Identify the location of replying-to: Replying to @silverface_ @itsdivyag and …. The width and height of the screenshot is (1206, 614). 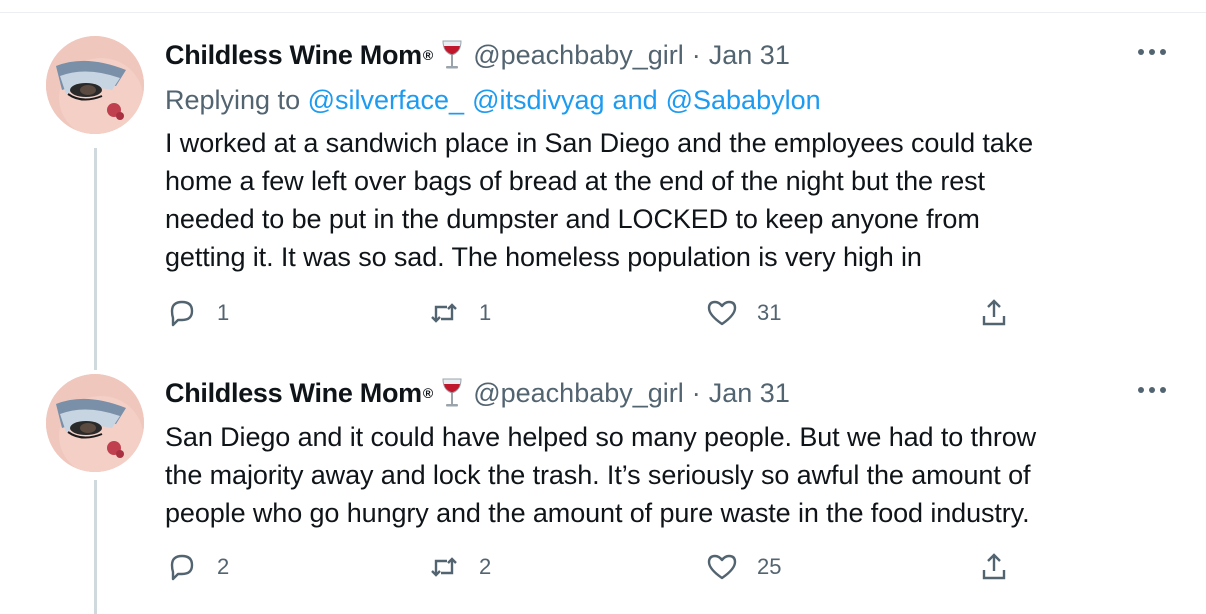
(665, 100).